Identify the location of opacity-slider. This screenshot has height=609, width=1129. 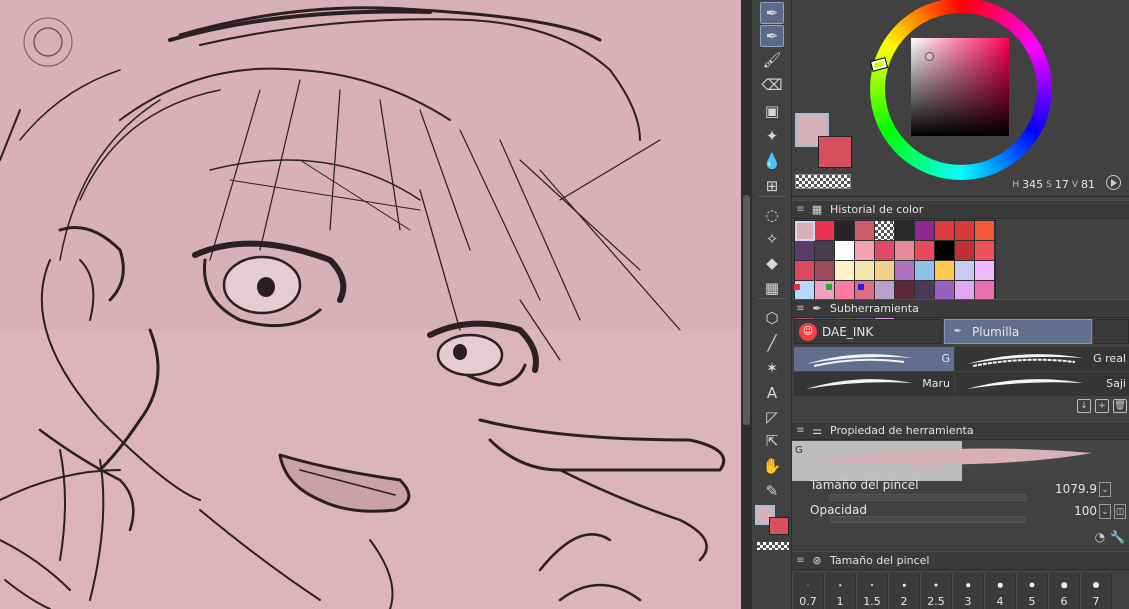
(928, 519).